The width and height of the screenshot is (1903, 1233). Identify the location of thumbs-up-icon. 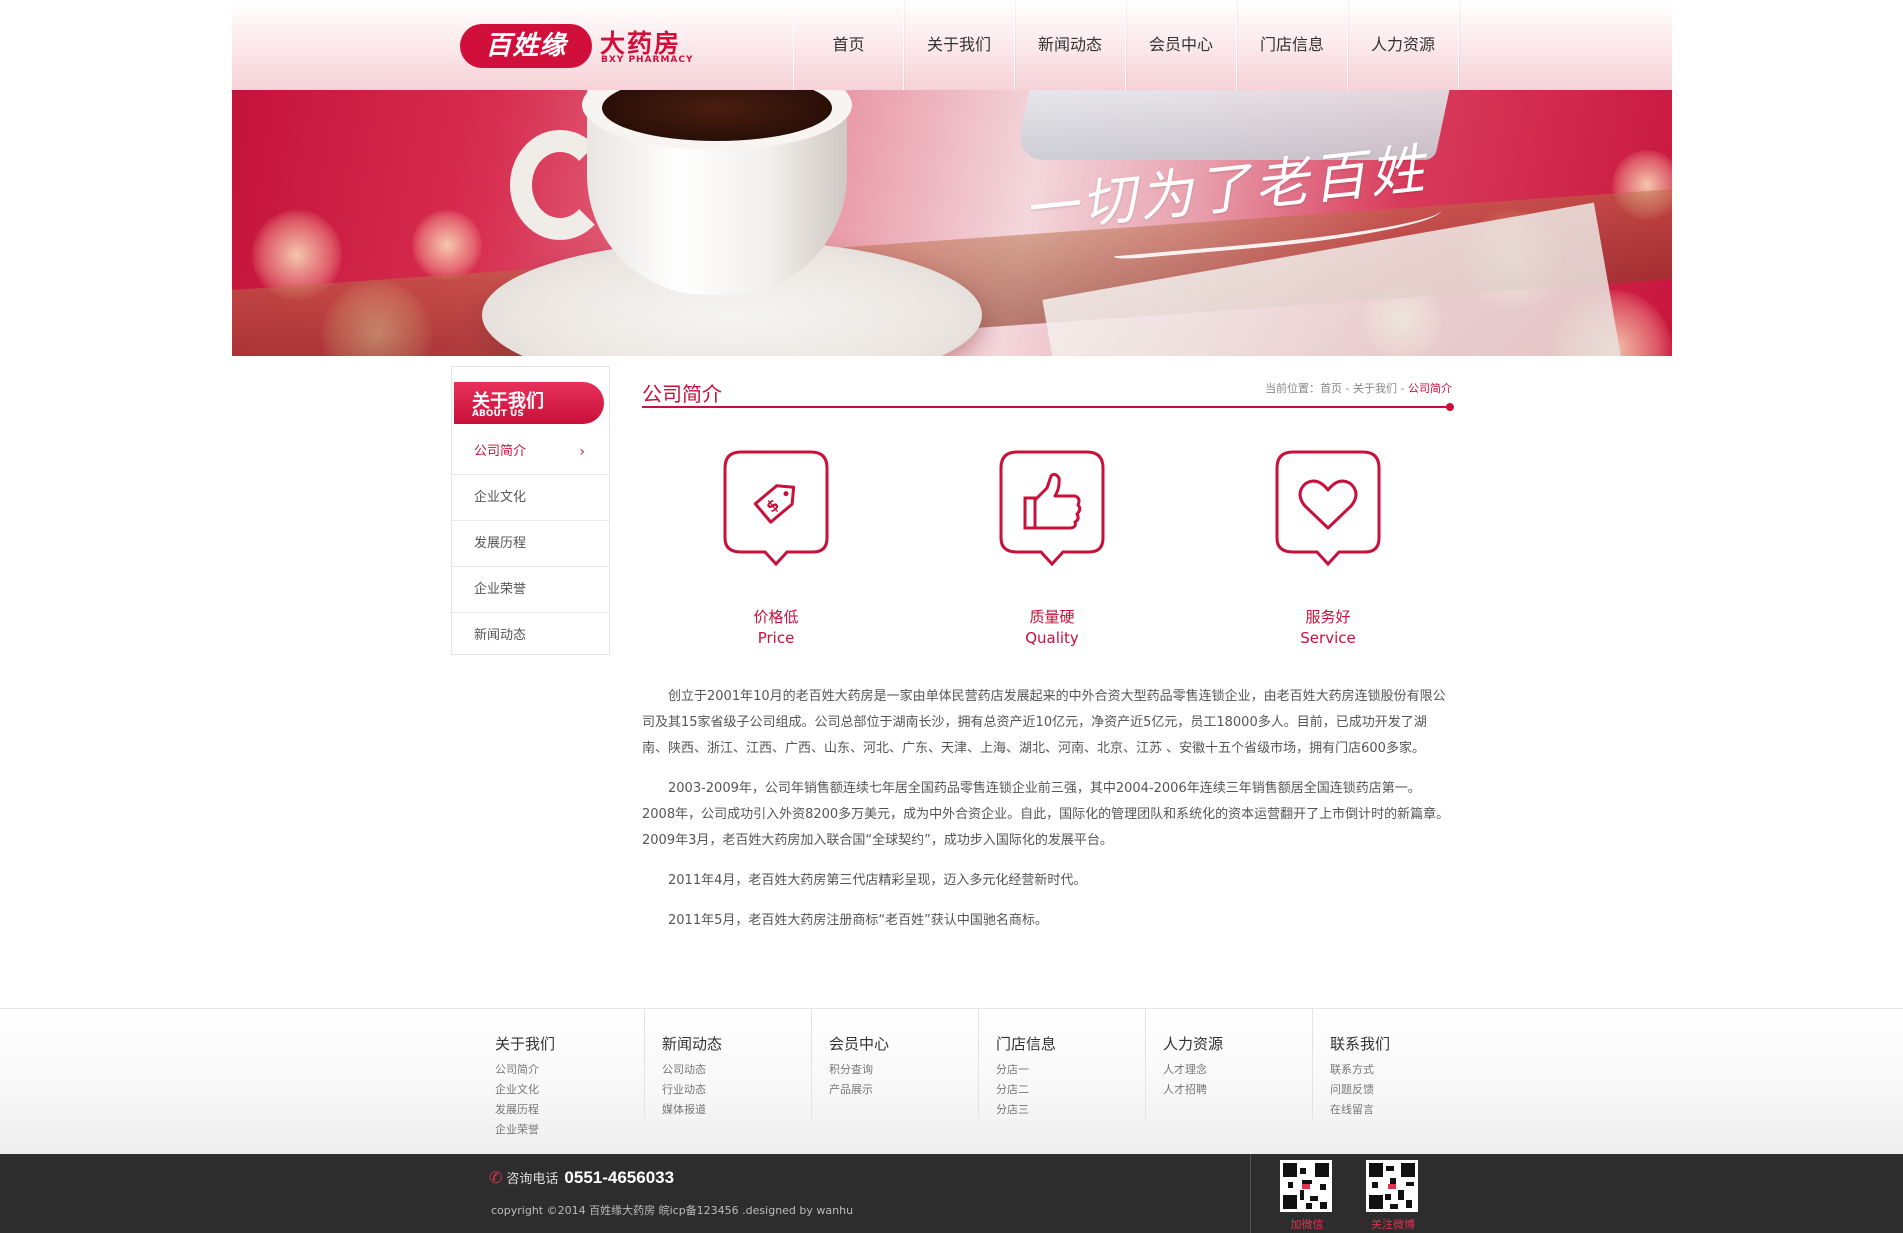
(1052, 508).